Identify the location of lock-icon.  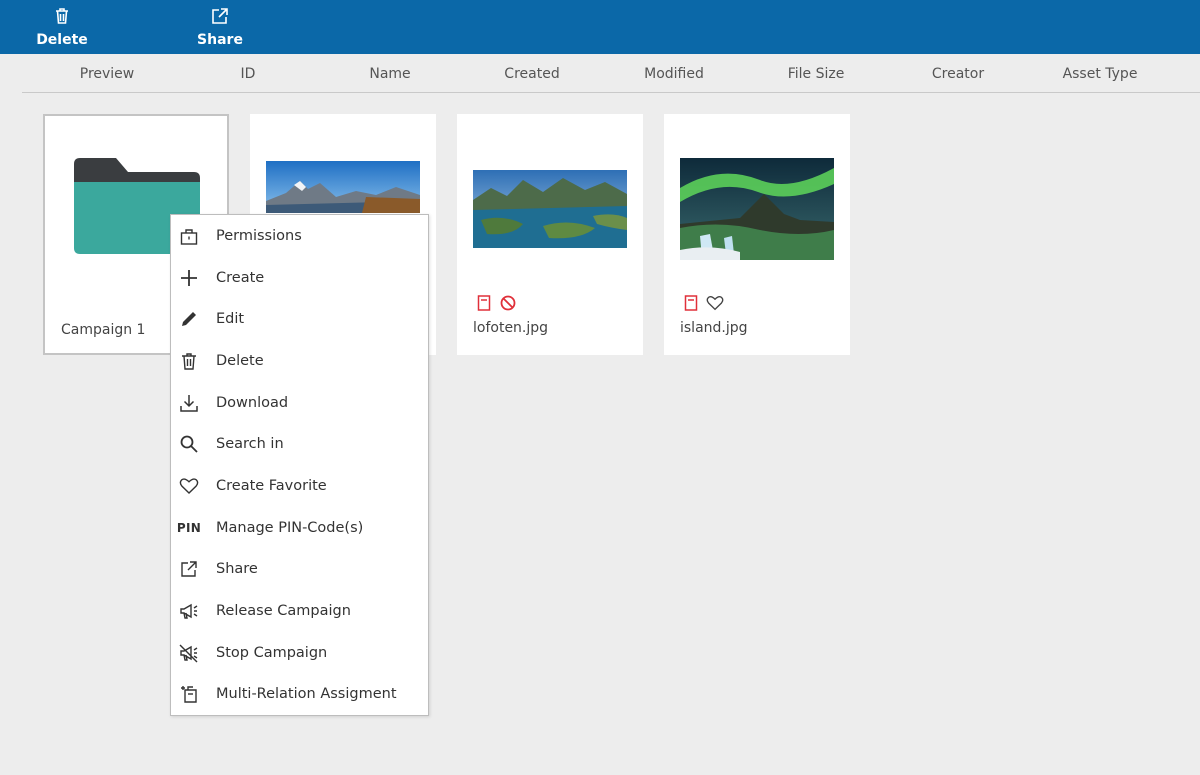
(189, 237).